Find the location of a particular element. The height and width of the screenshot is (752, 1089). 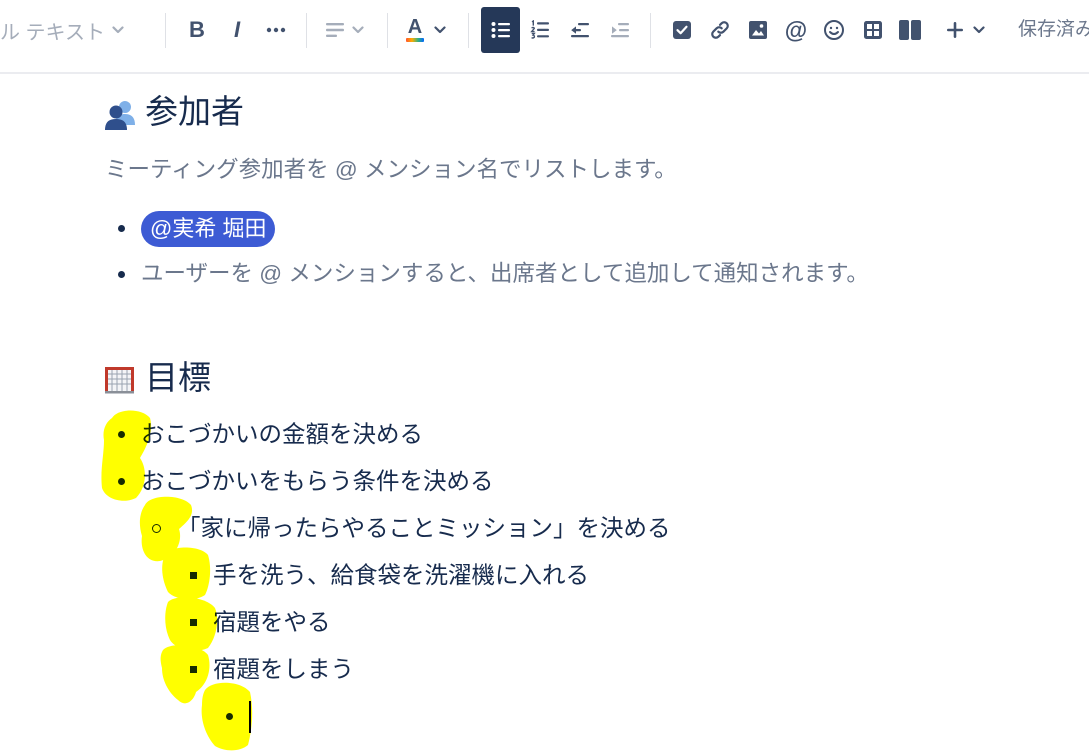

outdent-button is located at coordinates (580, 30).